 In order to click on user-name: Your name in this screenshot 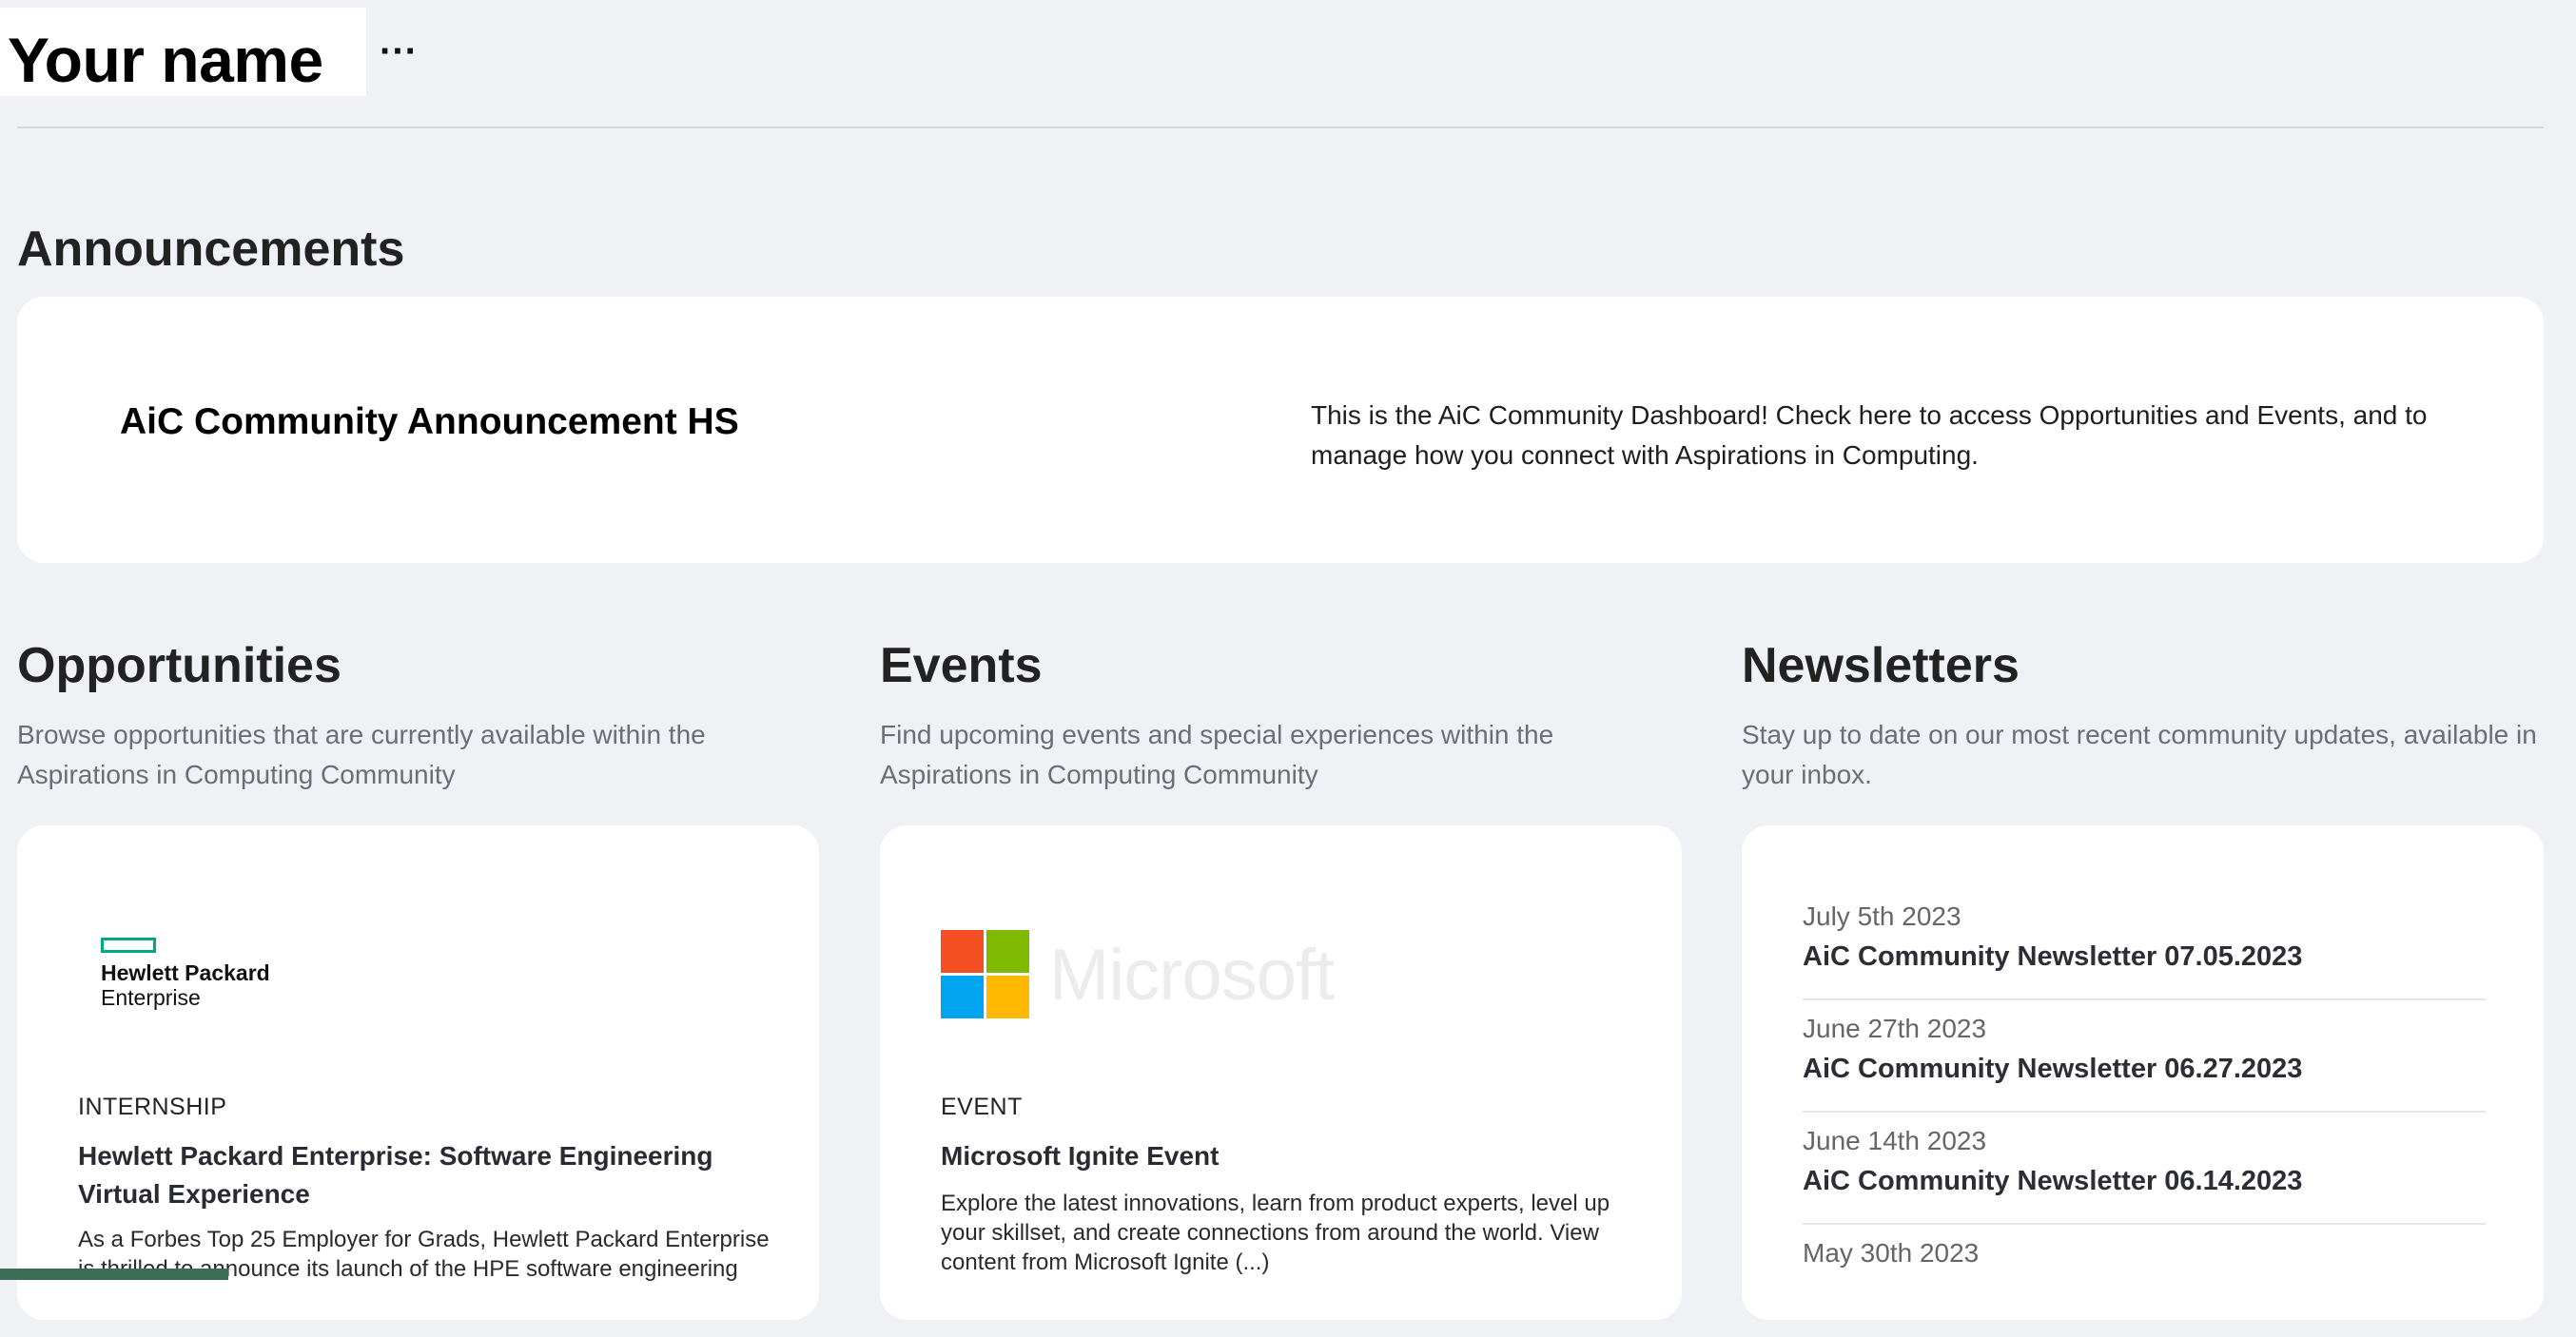, I will do `click(166, 60)`.